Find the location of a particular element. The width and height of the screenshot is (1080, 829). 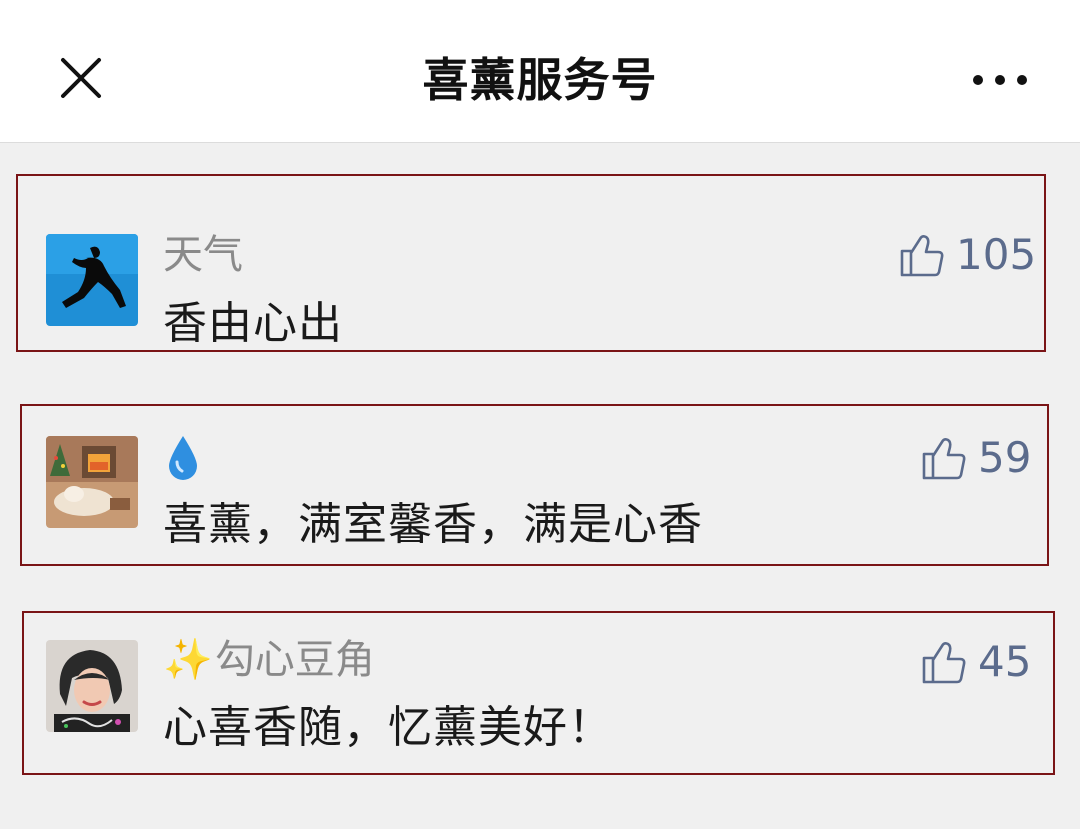

comment-username: 天气 is located at coordinates (203, 255).